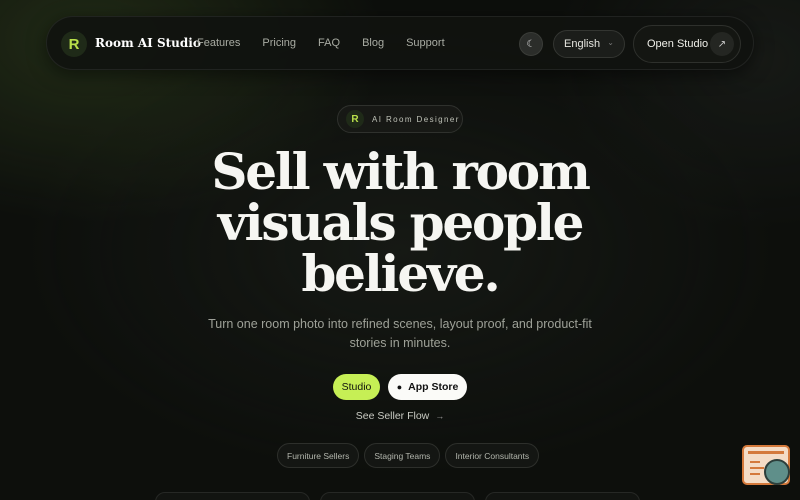 The height and width of the screenshot is (500, 800). What do you see at coordinates (279, 43) in the screenshot?
I see `nav-link-pricing: Pricing` at bounding box center [279, 43].